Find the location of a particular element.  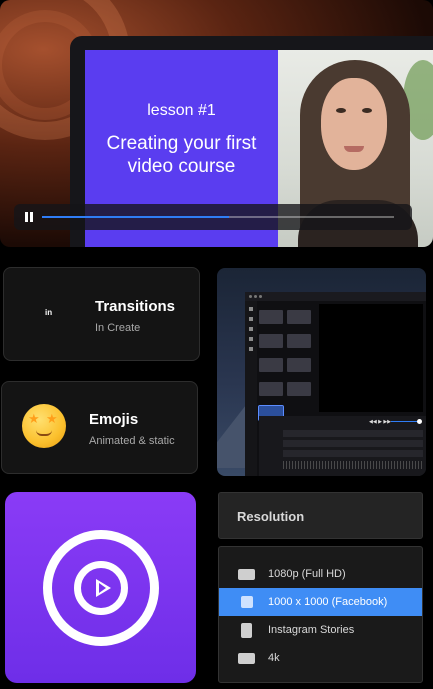

play-logo-inner-ring is located at coordinates (101, 588).